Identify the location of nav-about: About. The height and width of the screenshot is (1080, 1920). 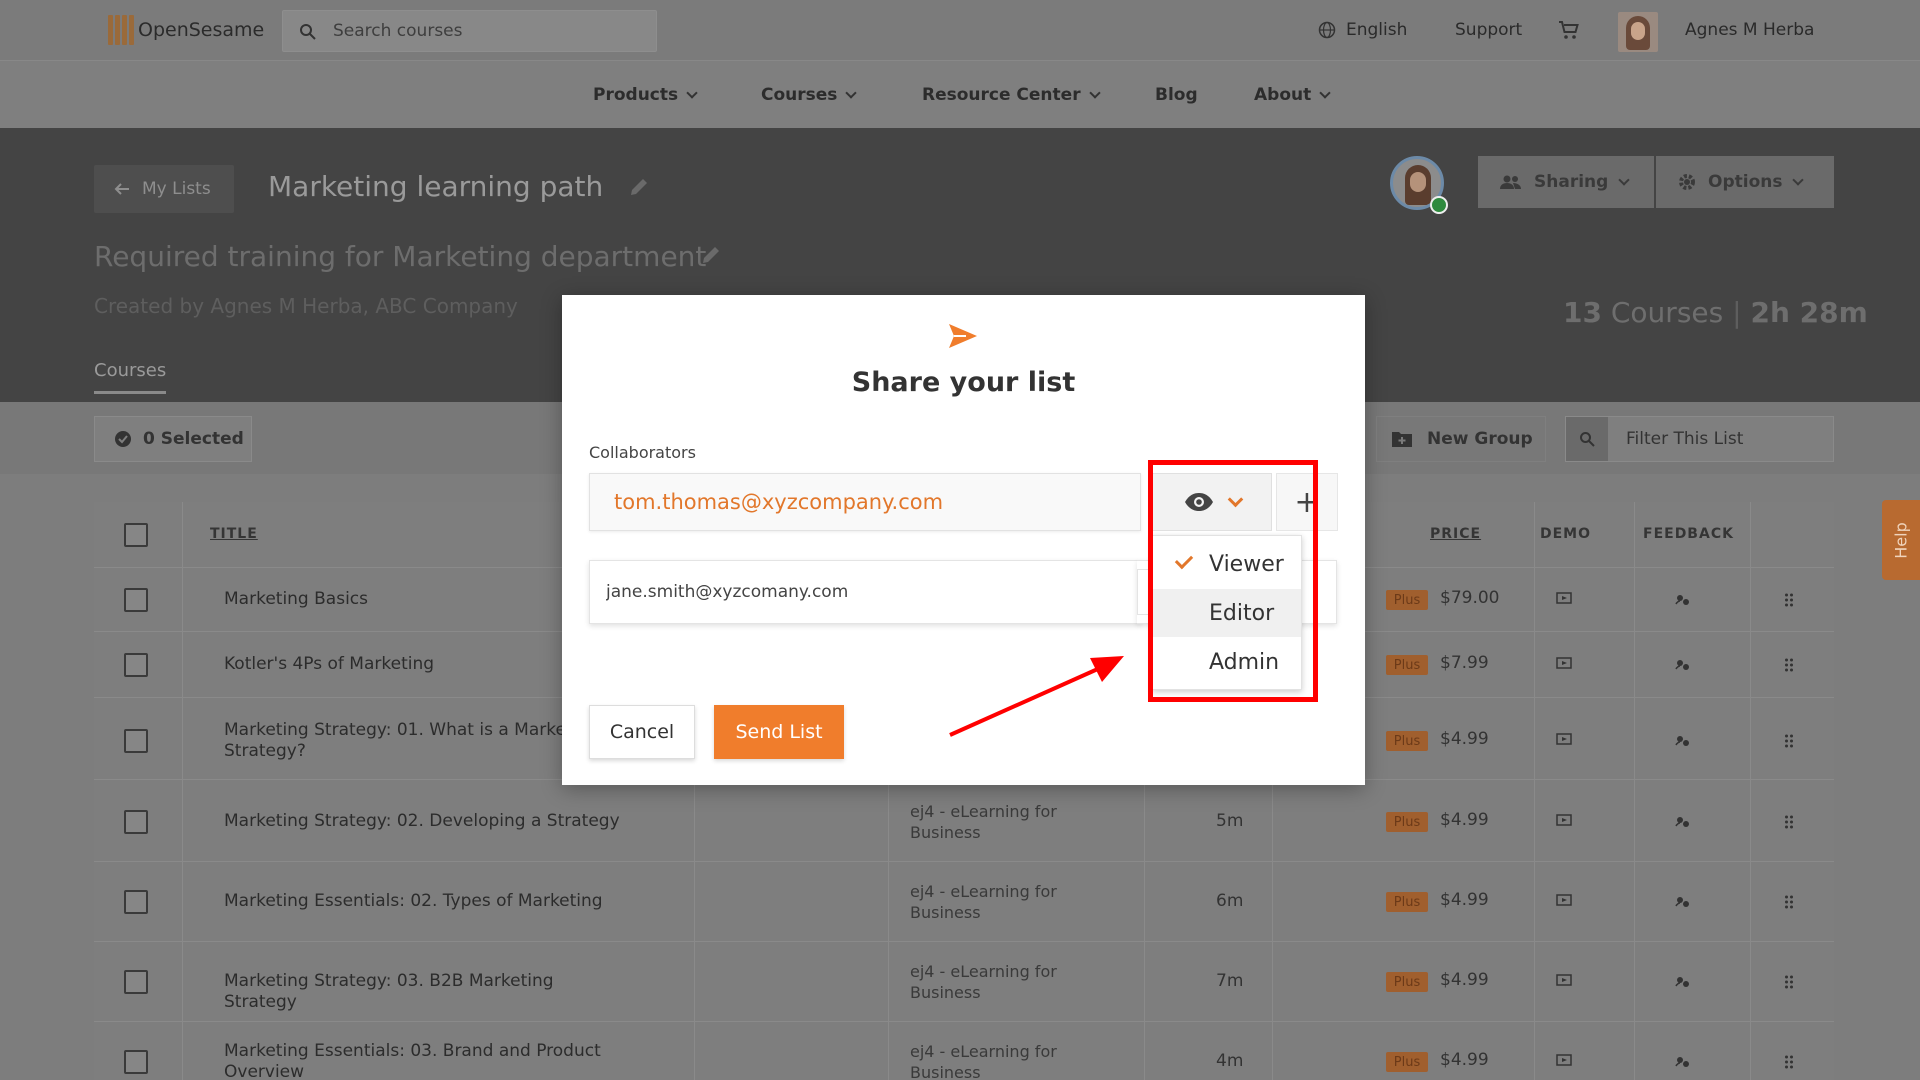
(1292, 95).